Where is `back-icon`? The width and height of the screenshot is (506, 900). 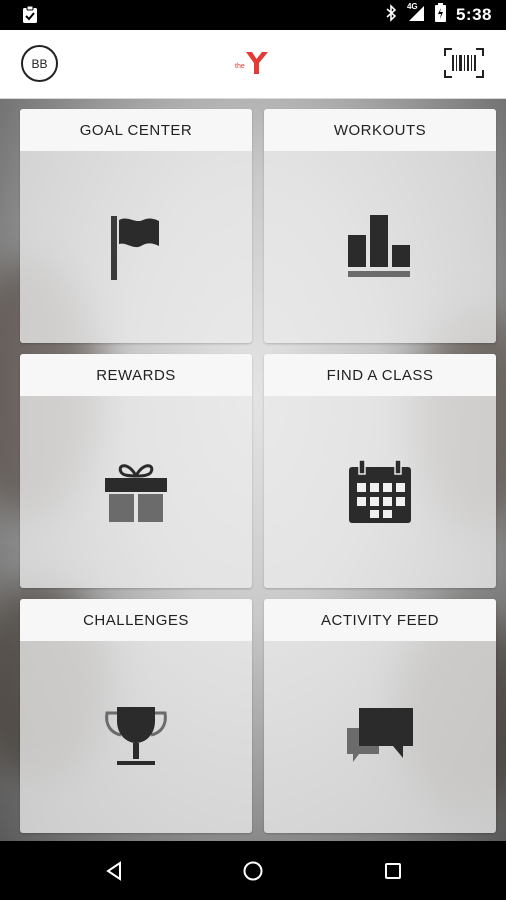 back-icon is located at coordinates (113, 870).